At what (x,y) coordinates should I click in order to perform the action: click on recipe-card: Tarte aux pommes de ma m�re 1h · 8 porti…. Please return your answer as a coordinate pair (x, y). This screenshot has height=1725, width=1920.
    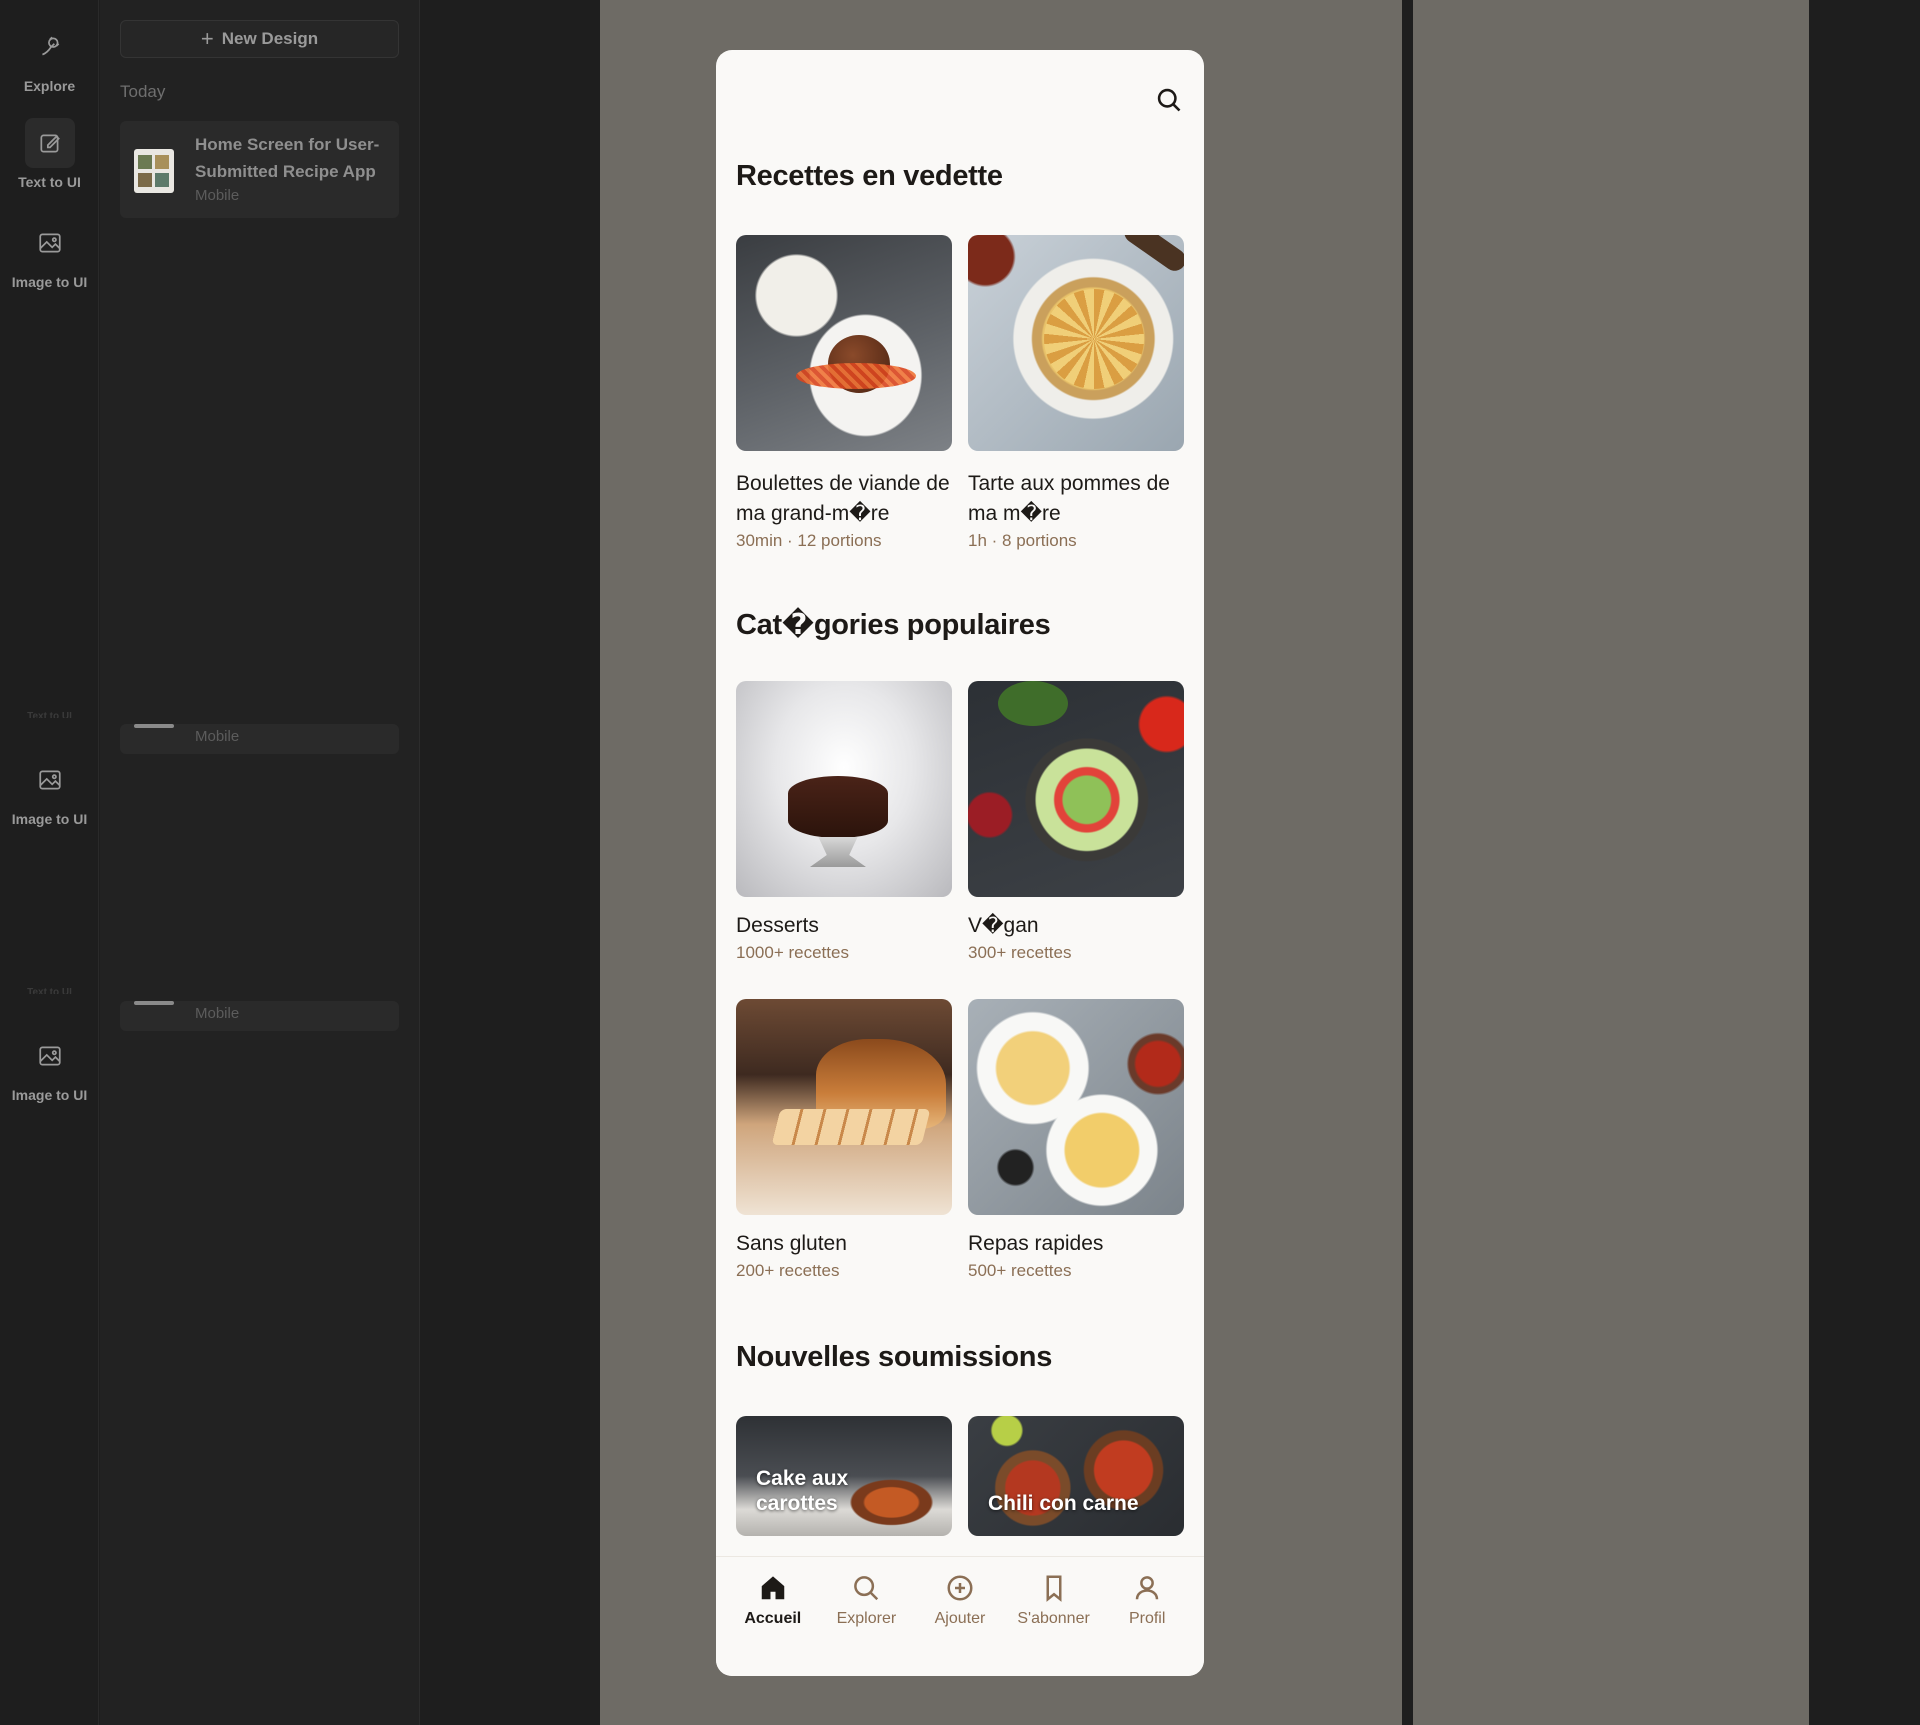
    Looking at the image, I should click on (1076, 393).